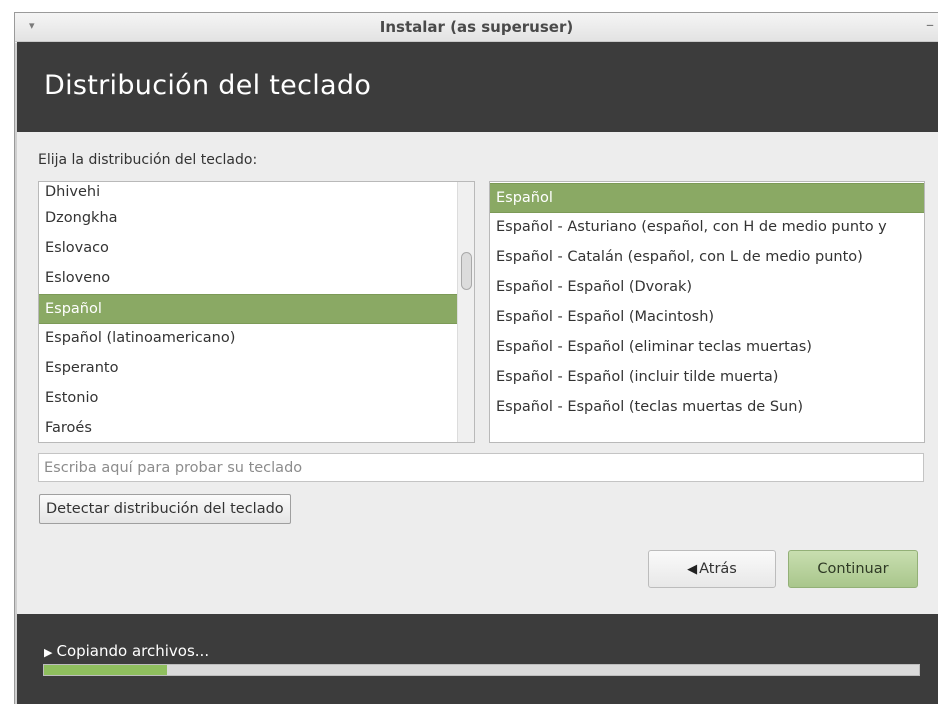 The image size is (938, 704). Describe the element at coordinates (165, 509) in the screenshot. I see `detect-layout-button: Detectar distribución del teclado` at that location.